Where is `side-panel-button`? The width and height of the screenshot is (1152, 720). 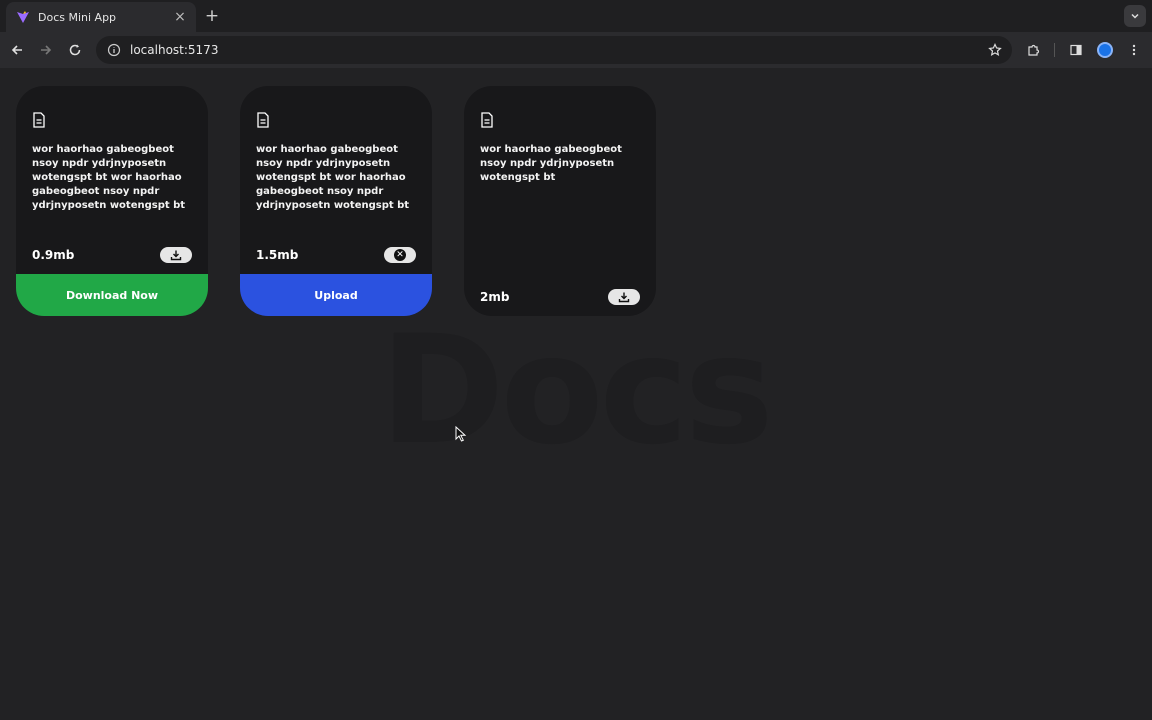 side-panel-button is located at coordinates (1076, 50).